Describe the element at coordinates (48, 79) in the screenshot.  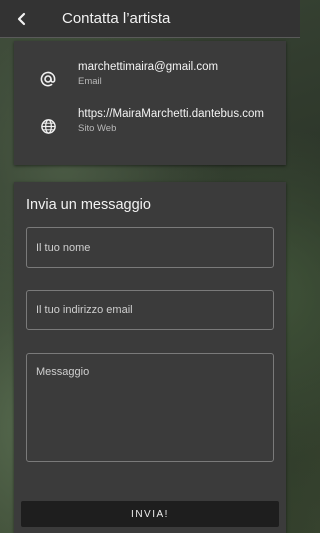
I see `at-sign-icon` at that location.